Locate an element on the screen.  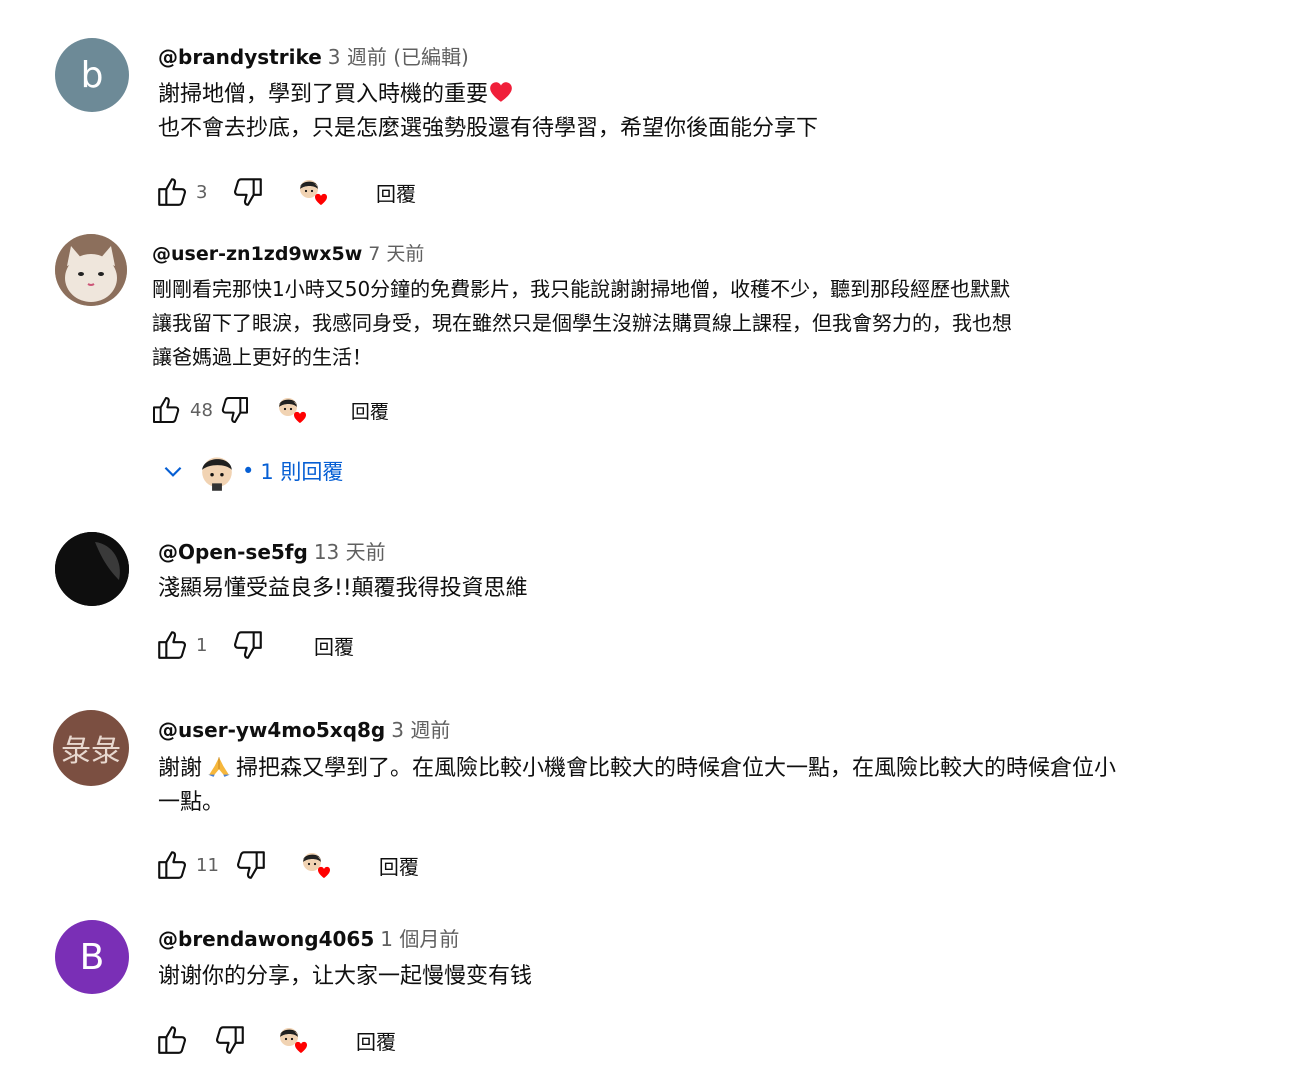
comment-header: @user-zn1zd9wx5w 7 天前 is located at coordinates (288, 252).